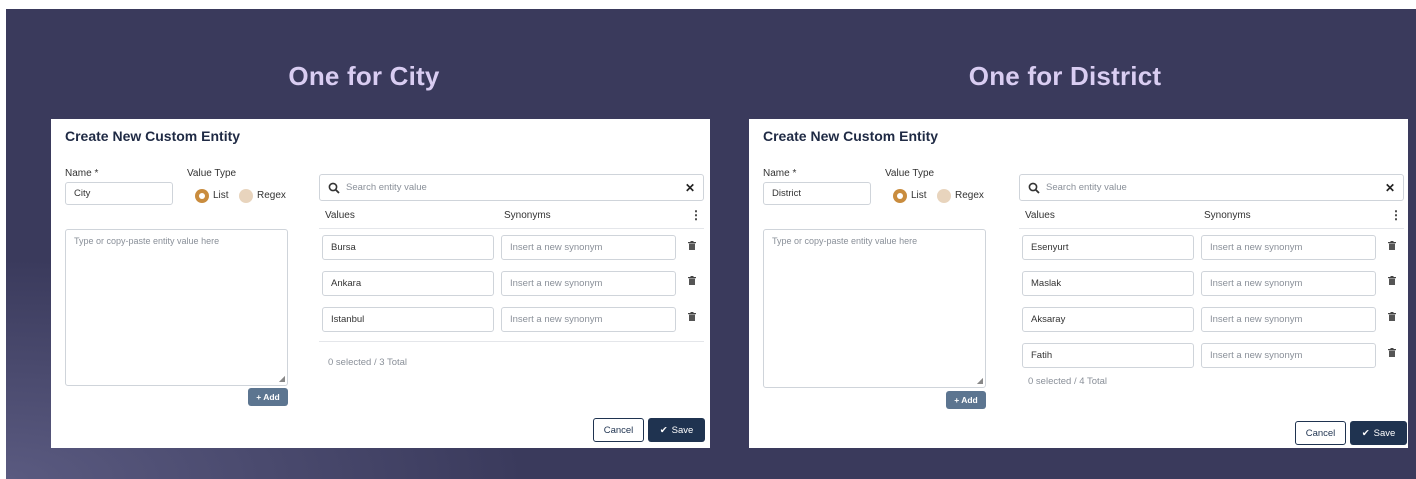 The width and height of the screenshot is (1416, 479). I want to click on value-input: Fatih, so click(1108, 355).